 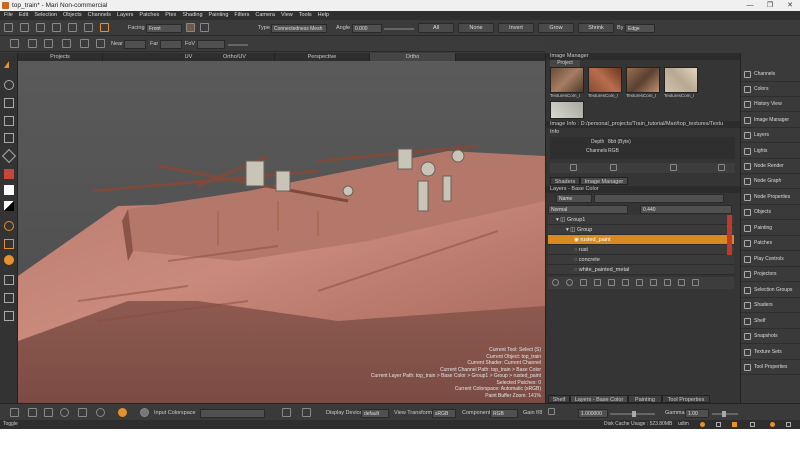 What do you see at coordinates (24, 27) in the screenshot?
I see `open-project-icon` at bounding box center [24, 27].